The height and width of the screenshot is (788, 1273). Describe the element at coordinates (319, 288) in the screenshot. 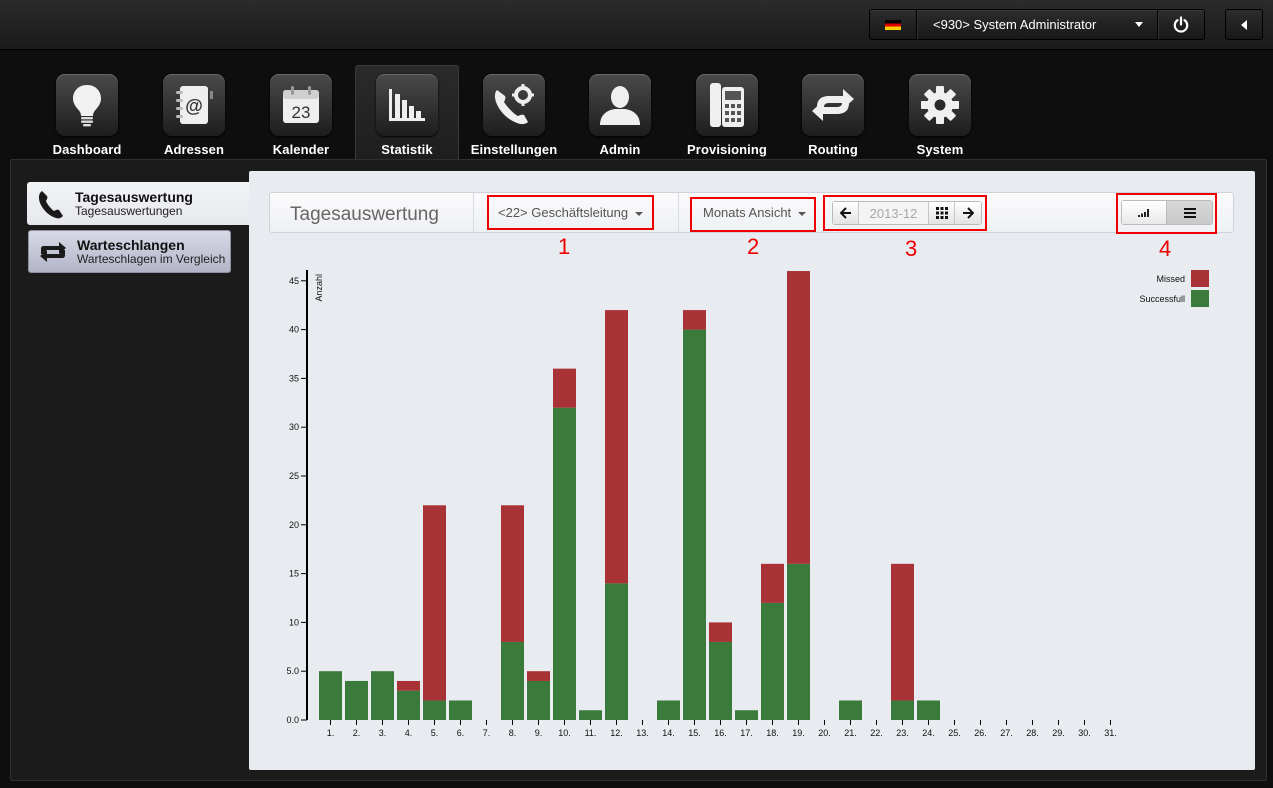

I see `y-axis-label: Anzahl` at that location.